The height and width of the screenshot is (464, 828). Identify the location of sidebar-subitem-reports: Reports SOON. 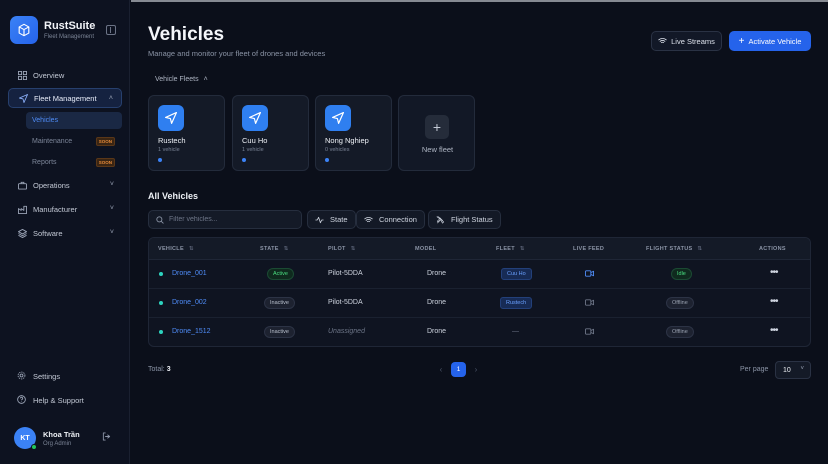
(74, 162).